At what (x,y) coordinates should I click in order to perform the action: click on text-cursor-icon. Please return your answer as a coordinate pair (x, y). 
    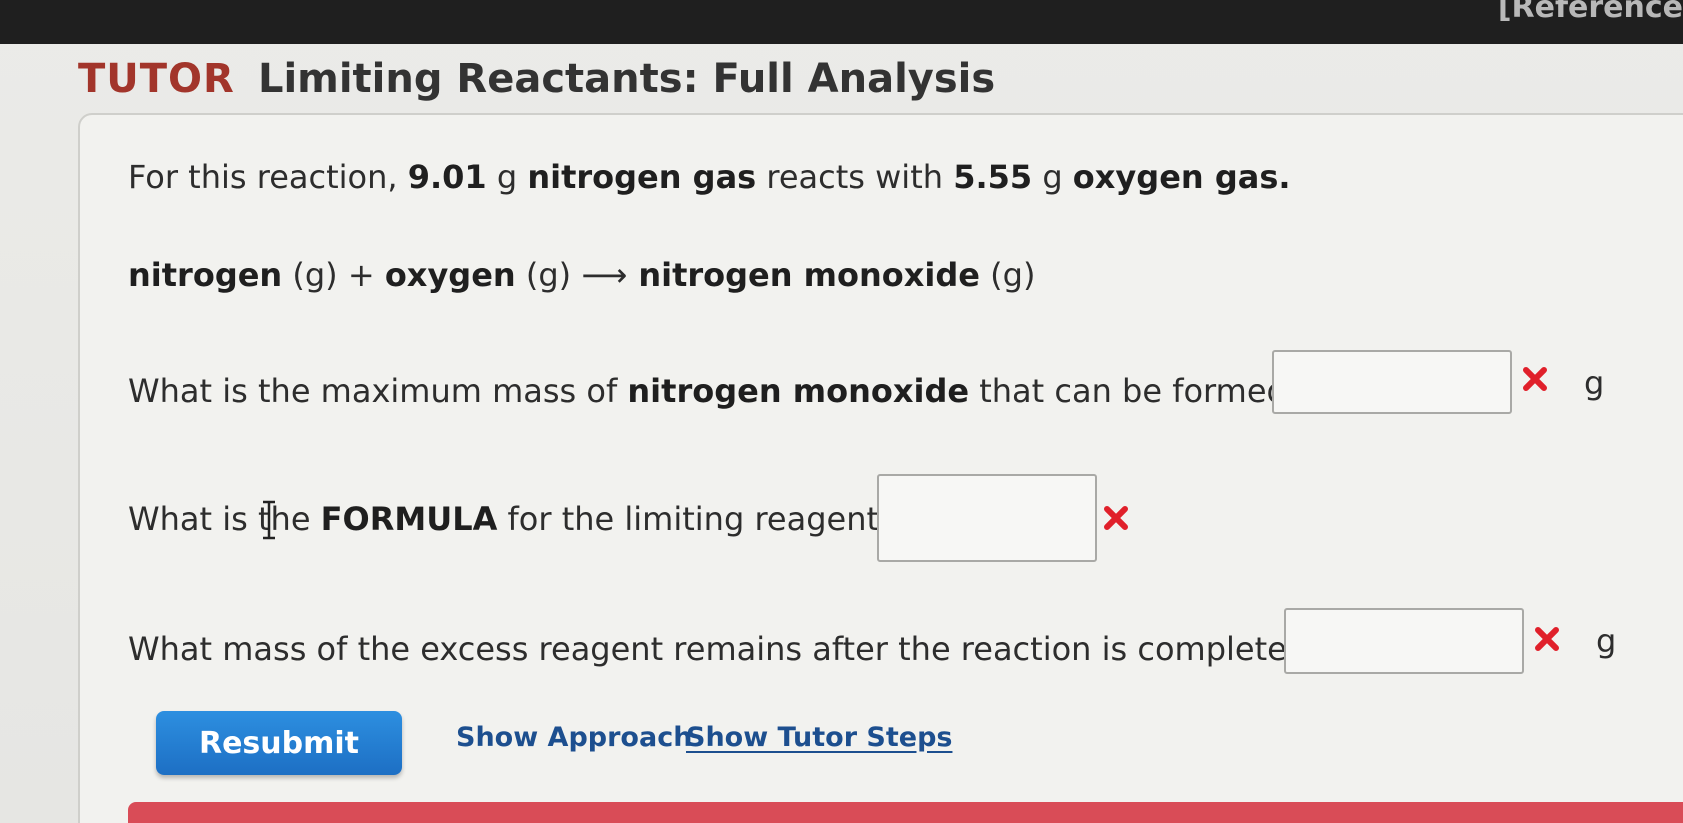
    Looking at the image, I should click on (269, 520).